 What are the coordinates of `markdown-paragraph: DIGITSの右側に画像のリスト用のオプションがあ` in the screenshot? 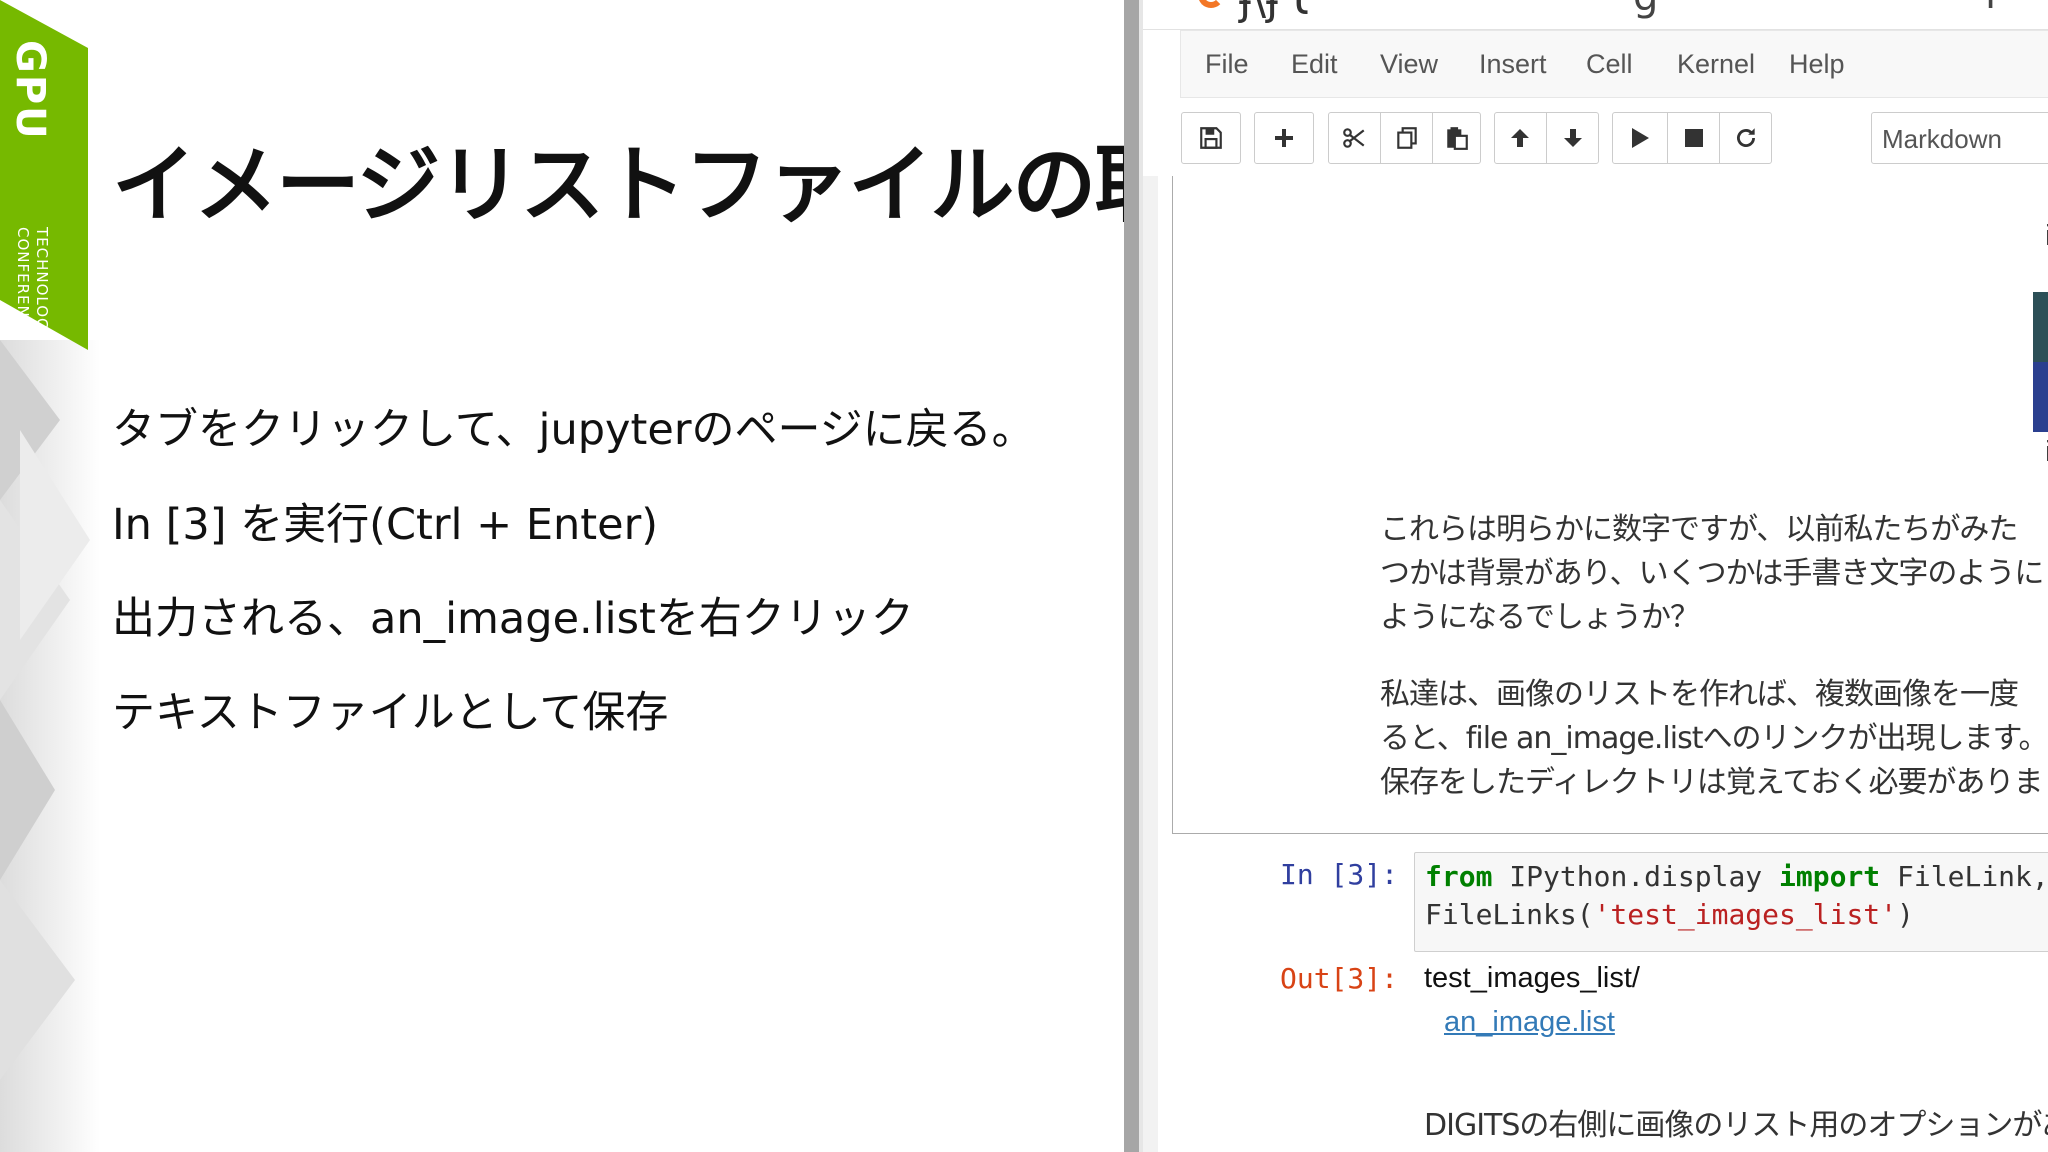 It's located at (1736, 1125).